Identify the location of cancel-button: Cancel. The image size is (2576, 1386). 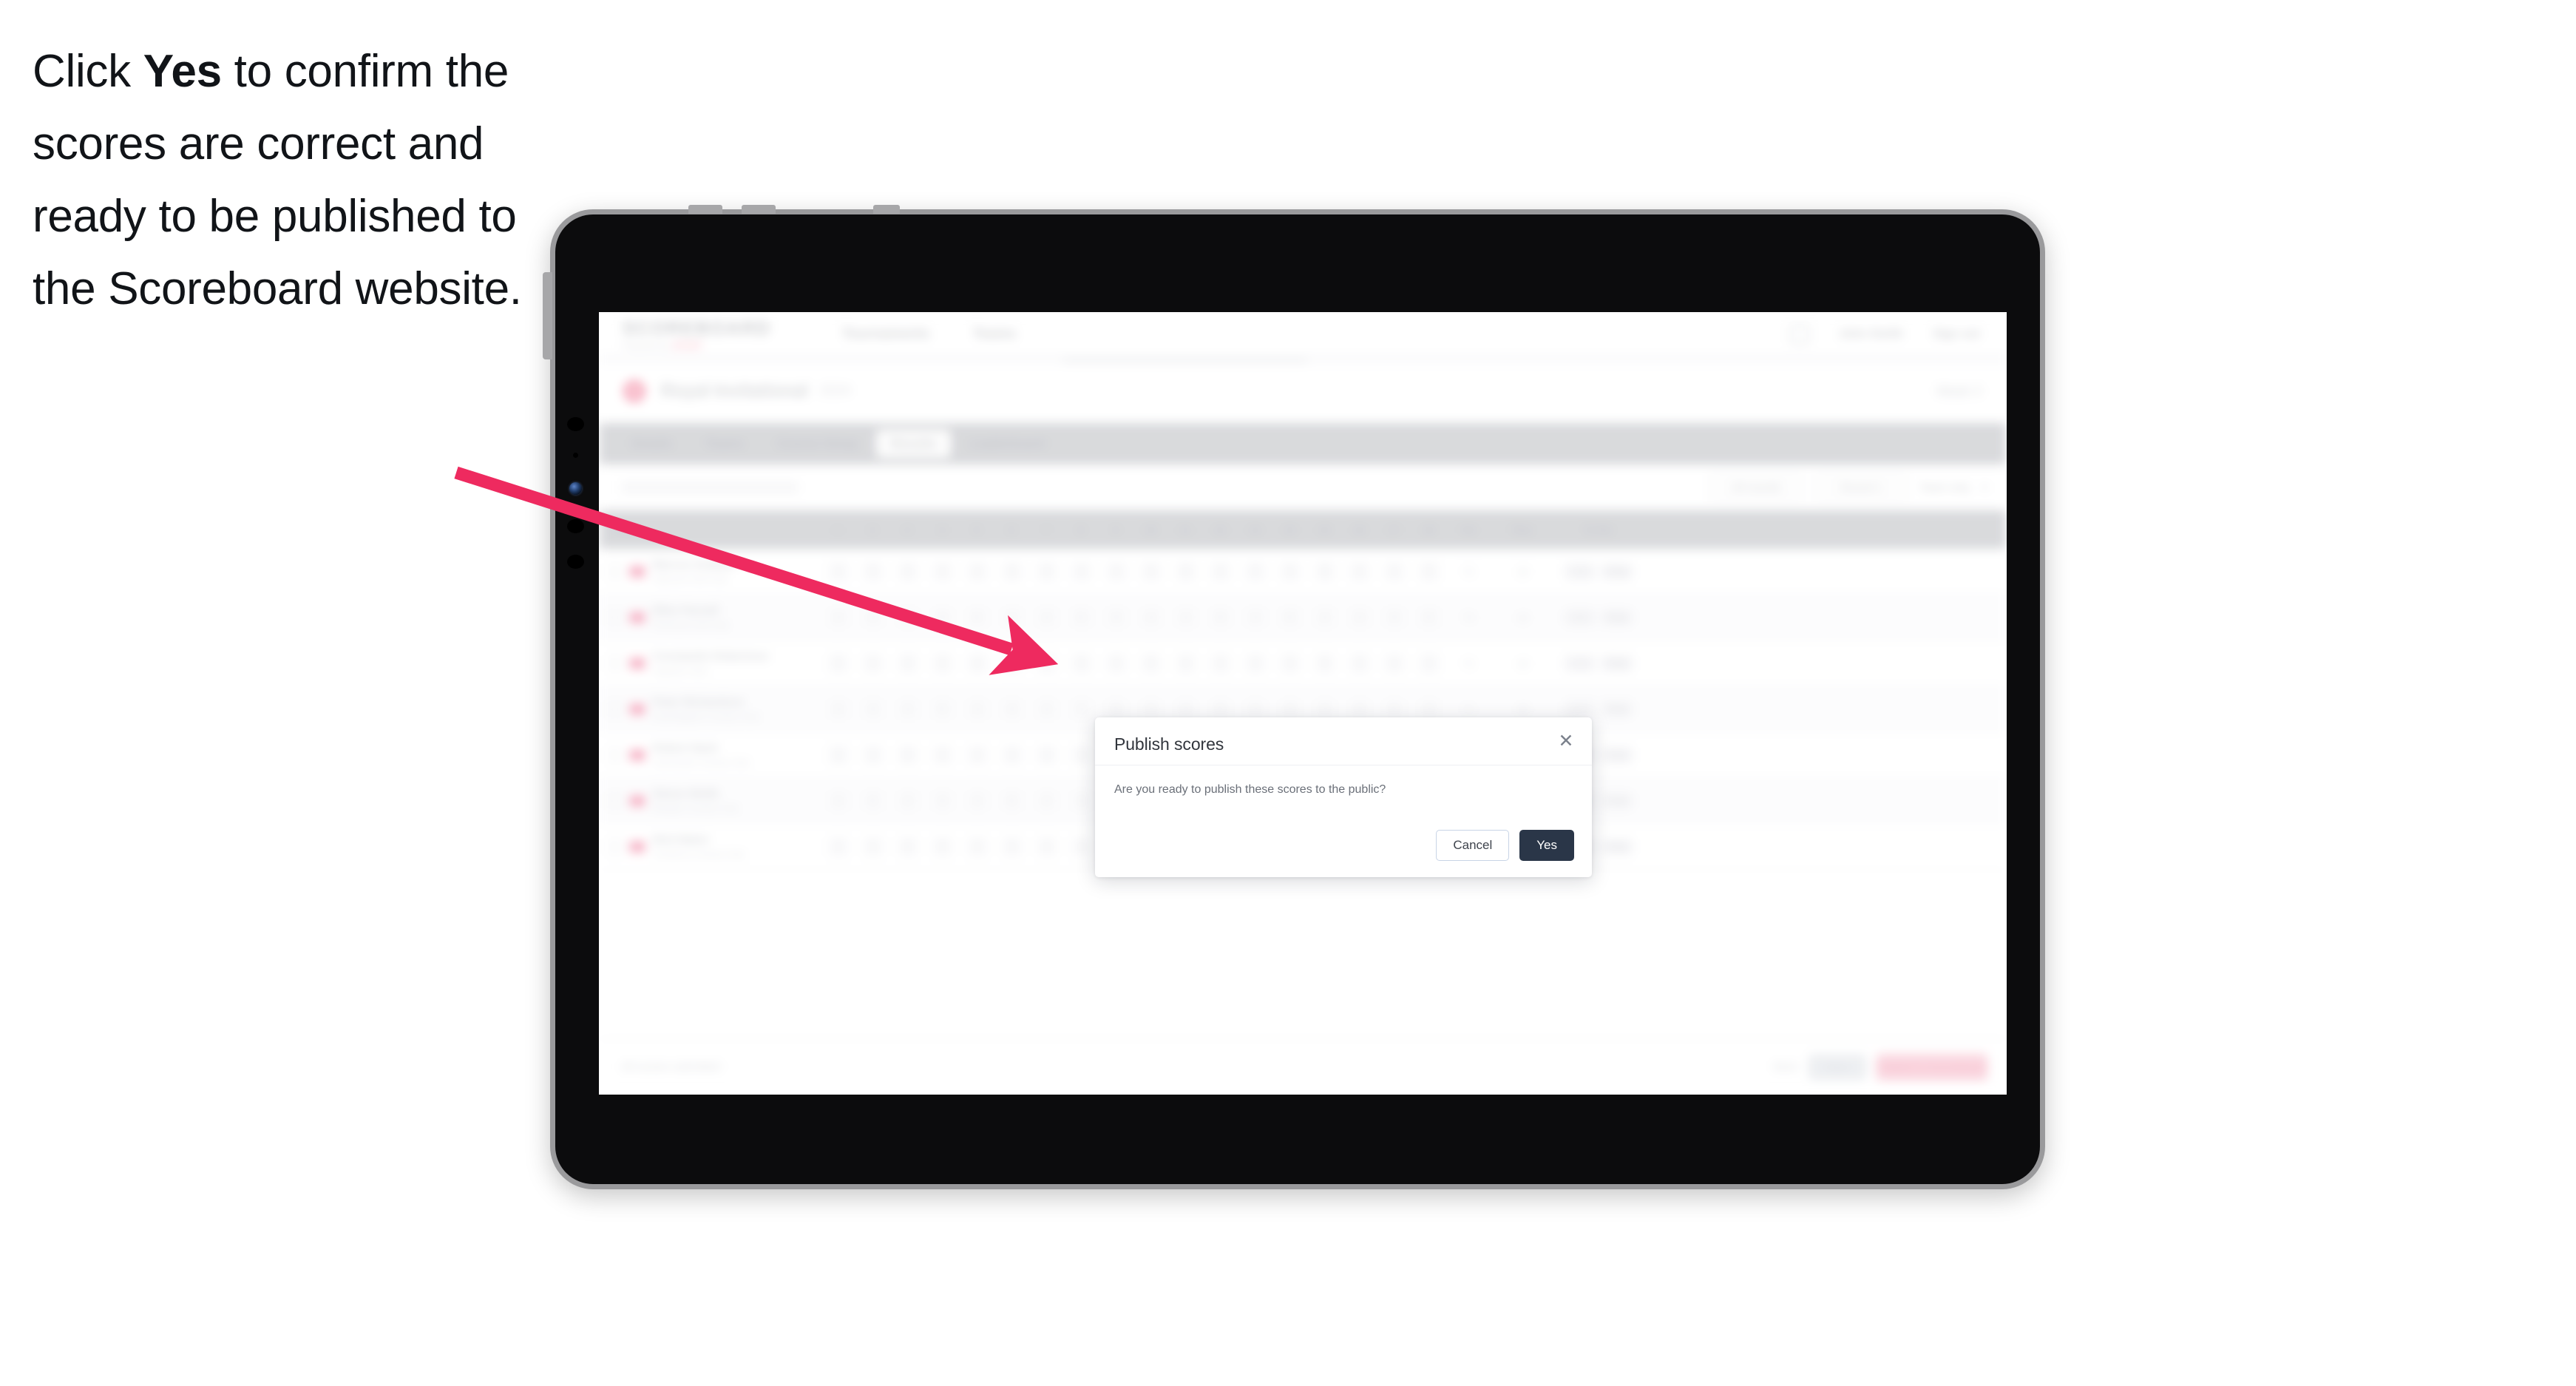
(1473, 845).